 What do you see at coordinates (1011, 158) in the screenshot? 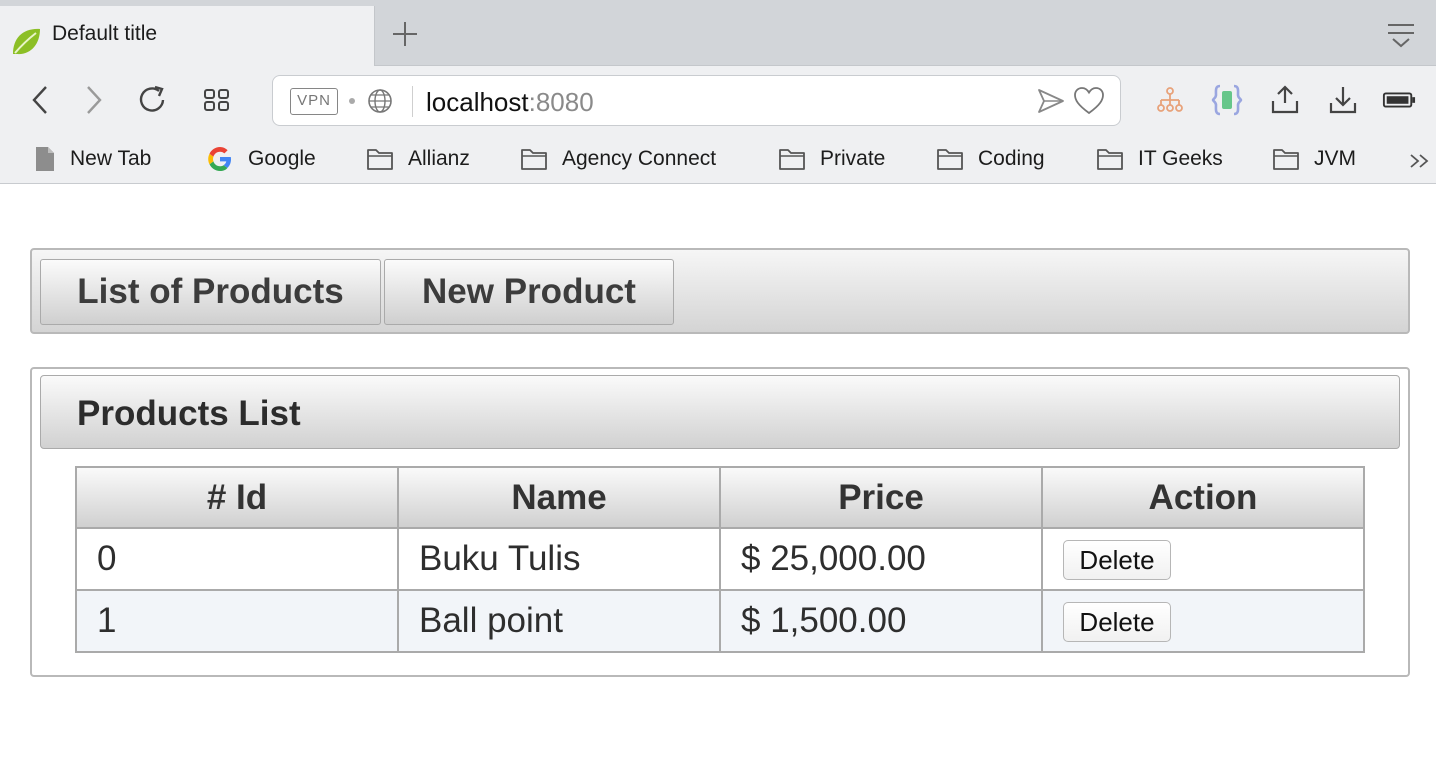
I see `bookmark-label: Coding` at bounding box center [1011, 158].